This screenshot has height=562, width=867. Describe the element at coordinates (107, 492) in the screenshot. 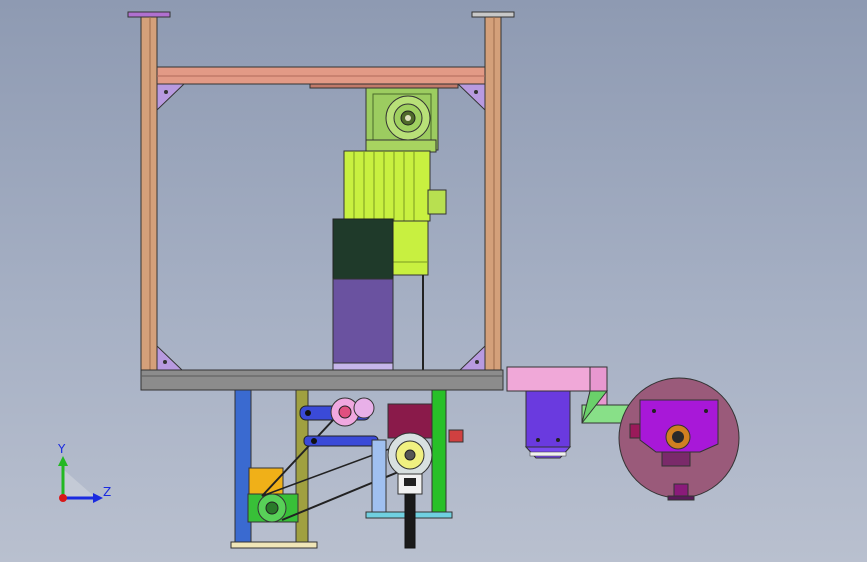

I see `z-axis-label: Z` at that location.